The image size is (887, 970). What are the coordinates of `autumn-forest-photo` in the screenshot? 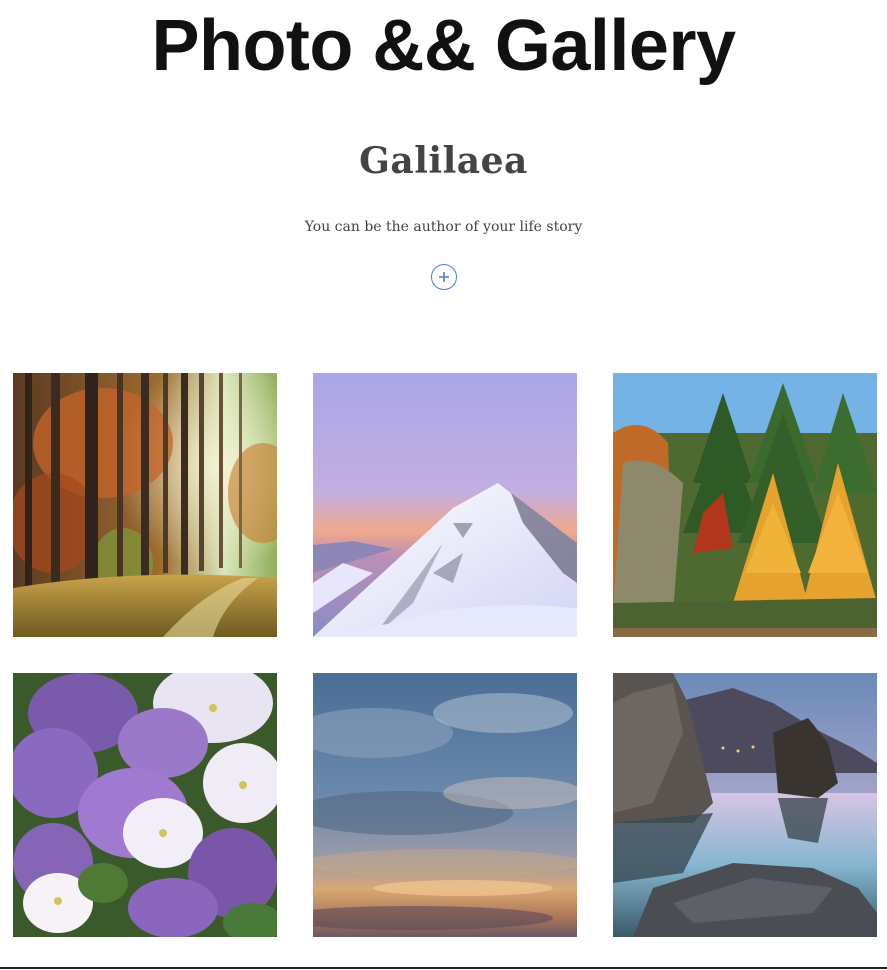 It's located at (145, 505).